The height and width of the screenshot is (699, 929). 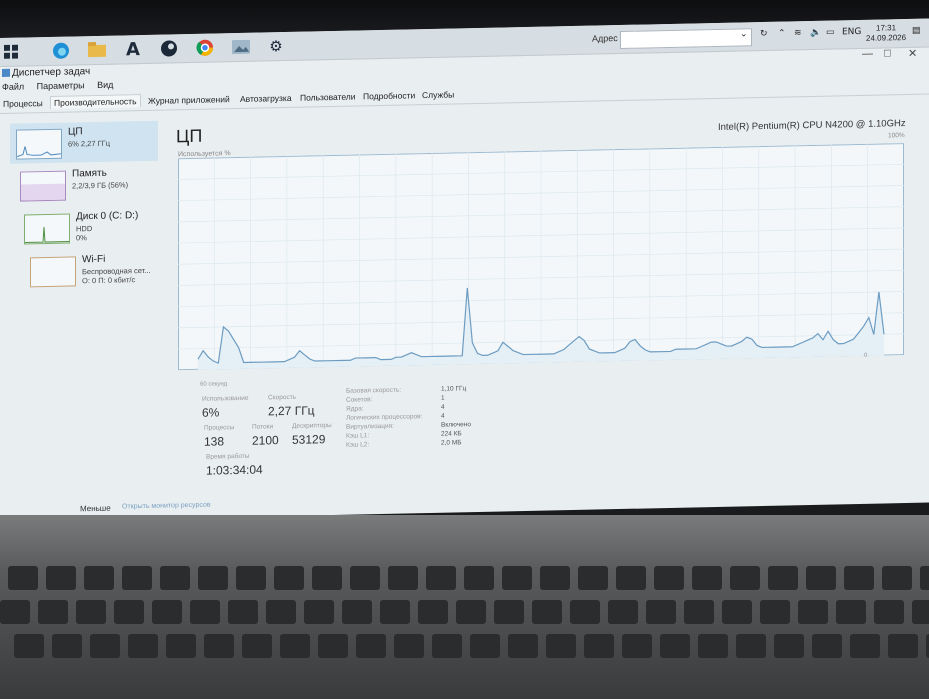 What do you see at coordinates (53, 272) in the screenshot?
I see `wifi-thumbnail-graph` at bounding box center [53, 272].